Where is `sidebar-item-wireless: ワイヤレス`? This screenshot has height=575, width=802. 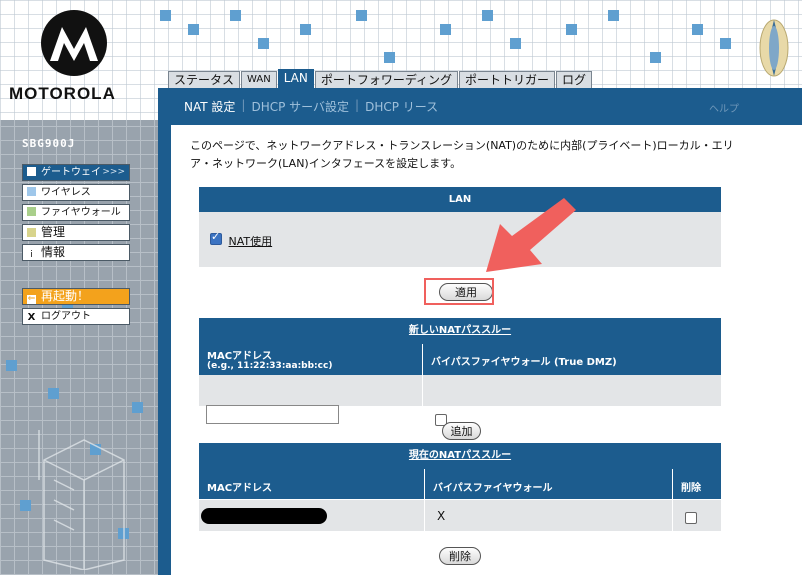 sidebar-item-wireless: ワイヤレス is located at coordinates (76, 192).